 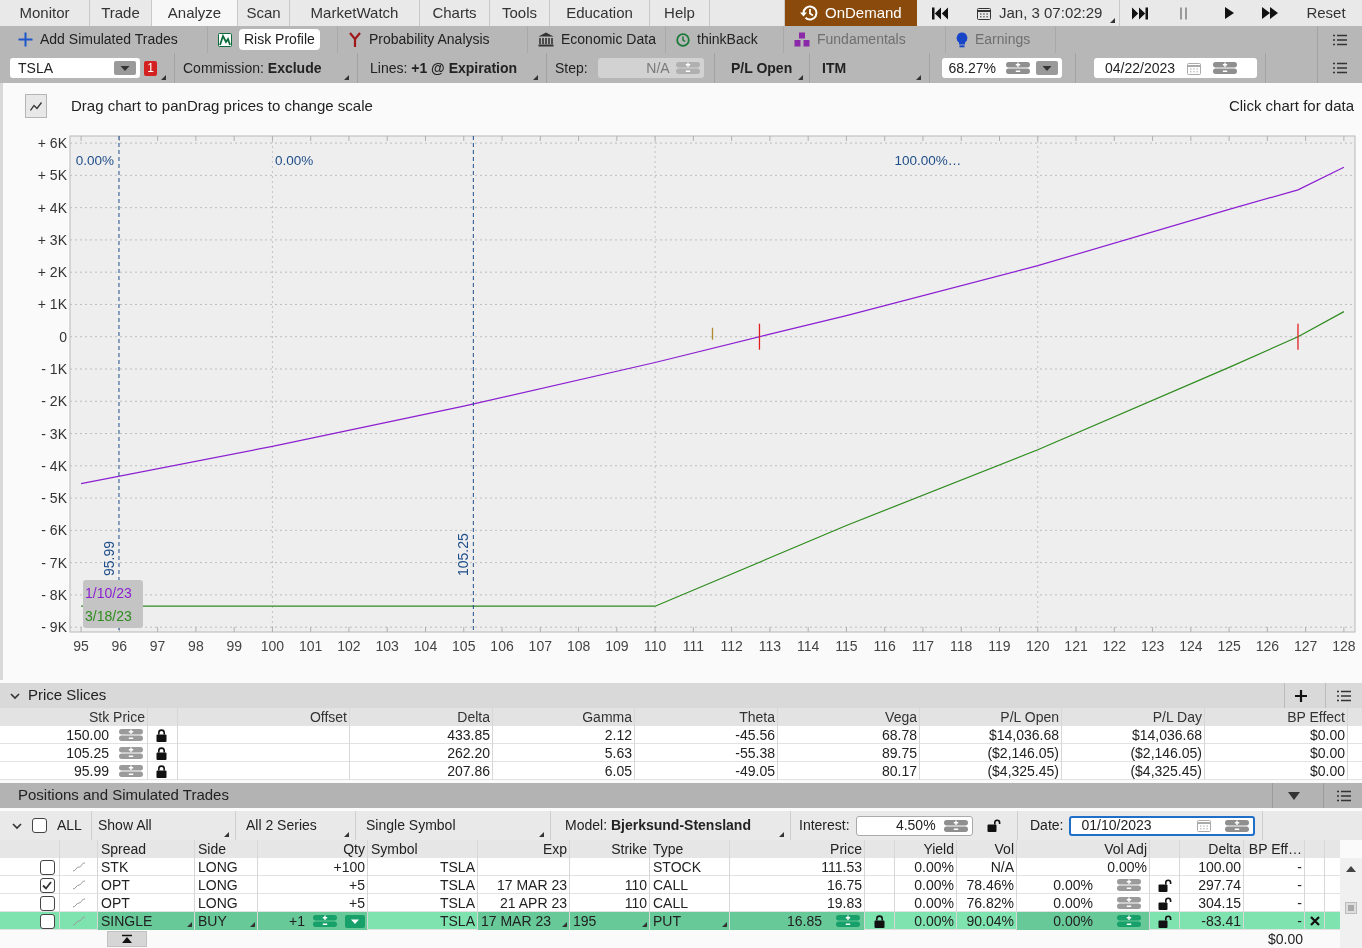 What do you see at coordinates (52, 304) in the screenshot?
I see `y-axis-label: + 1K` at bounding box center [52, 304].